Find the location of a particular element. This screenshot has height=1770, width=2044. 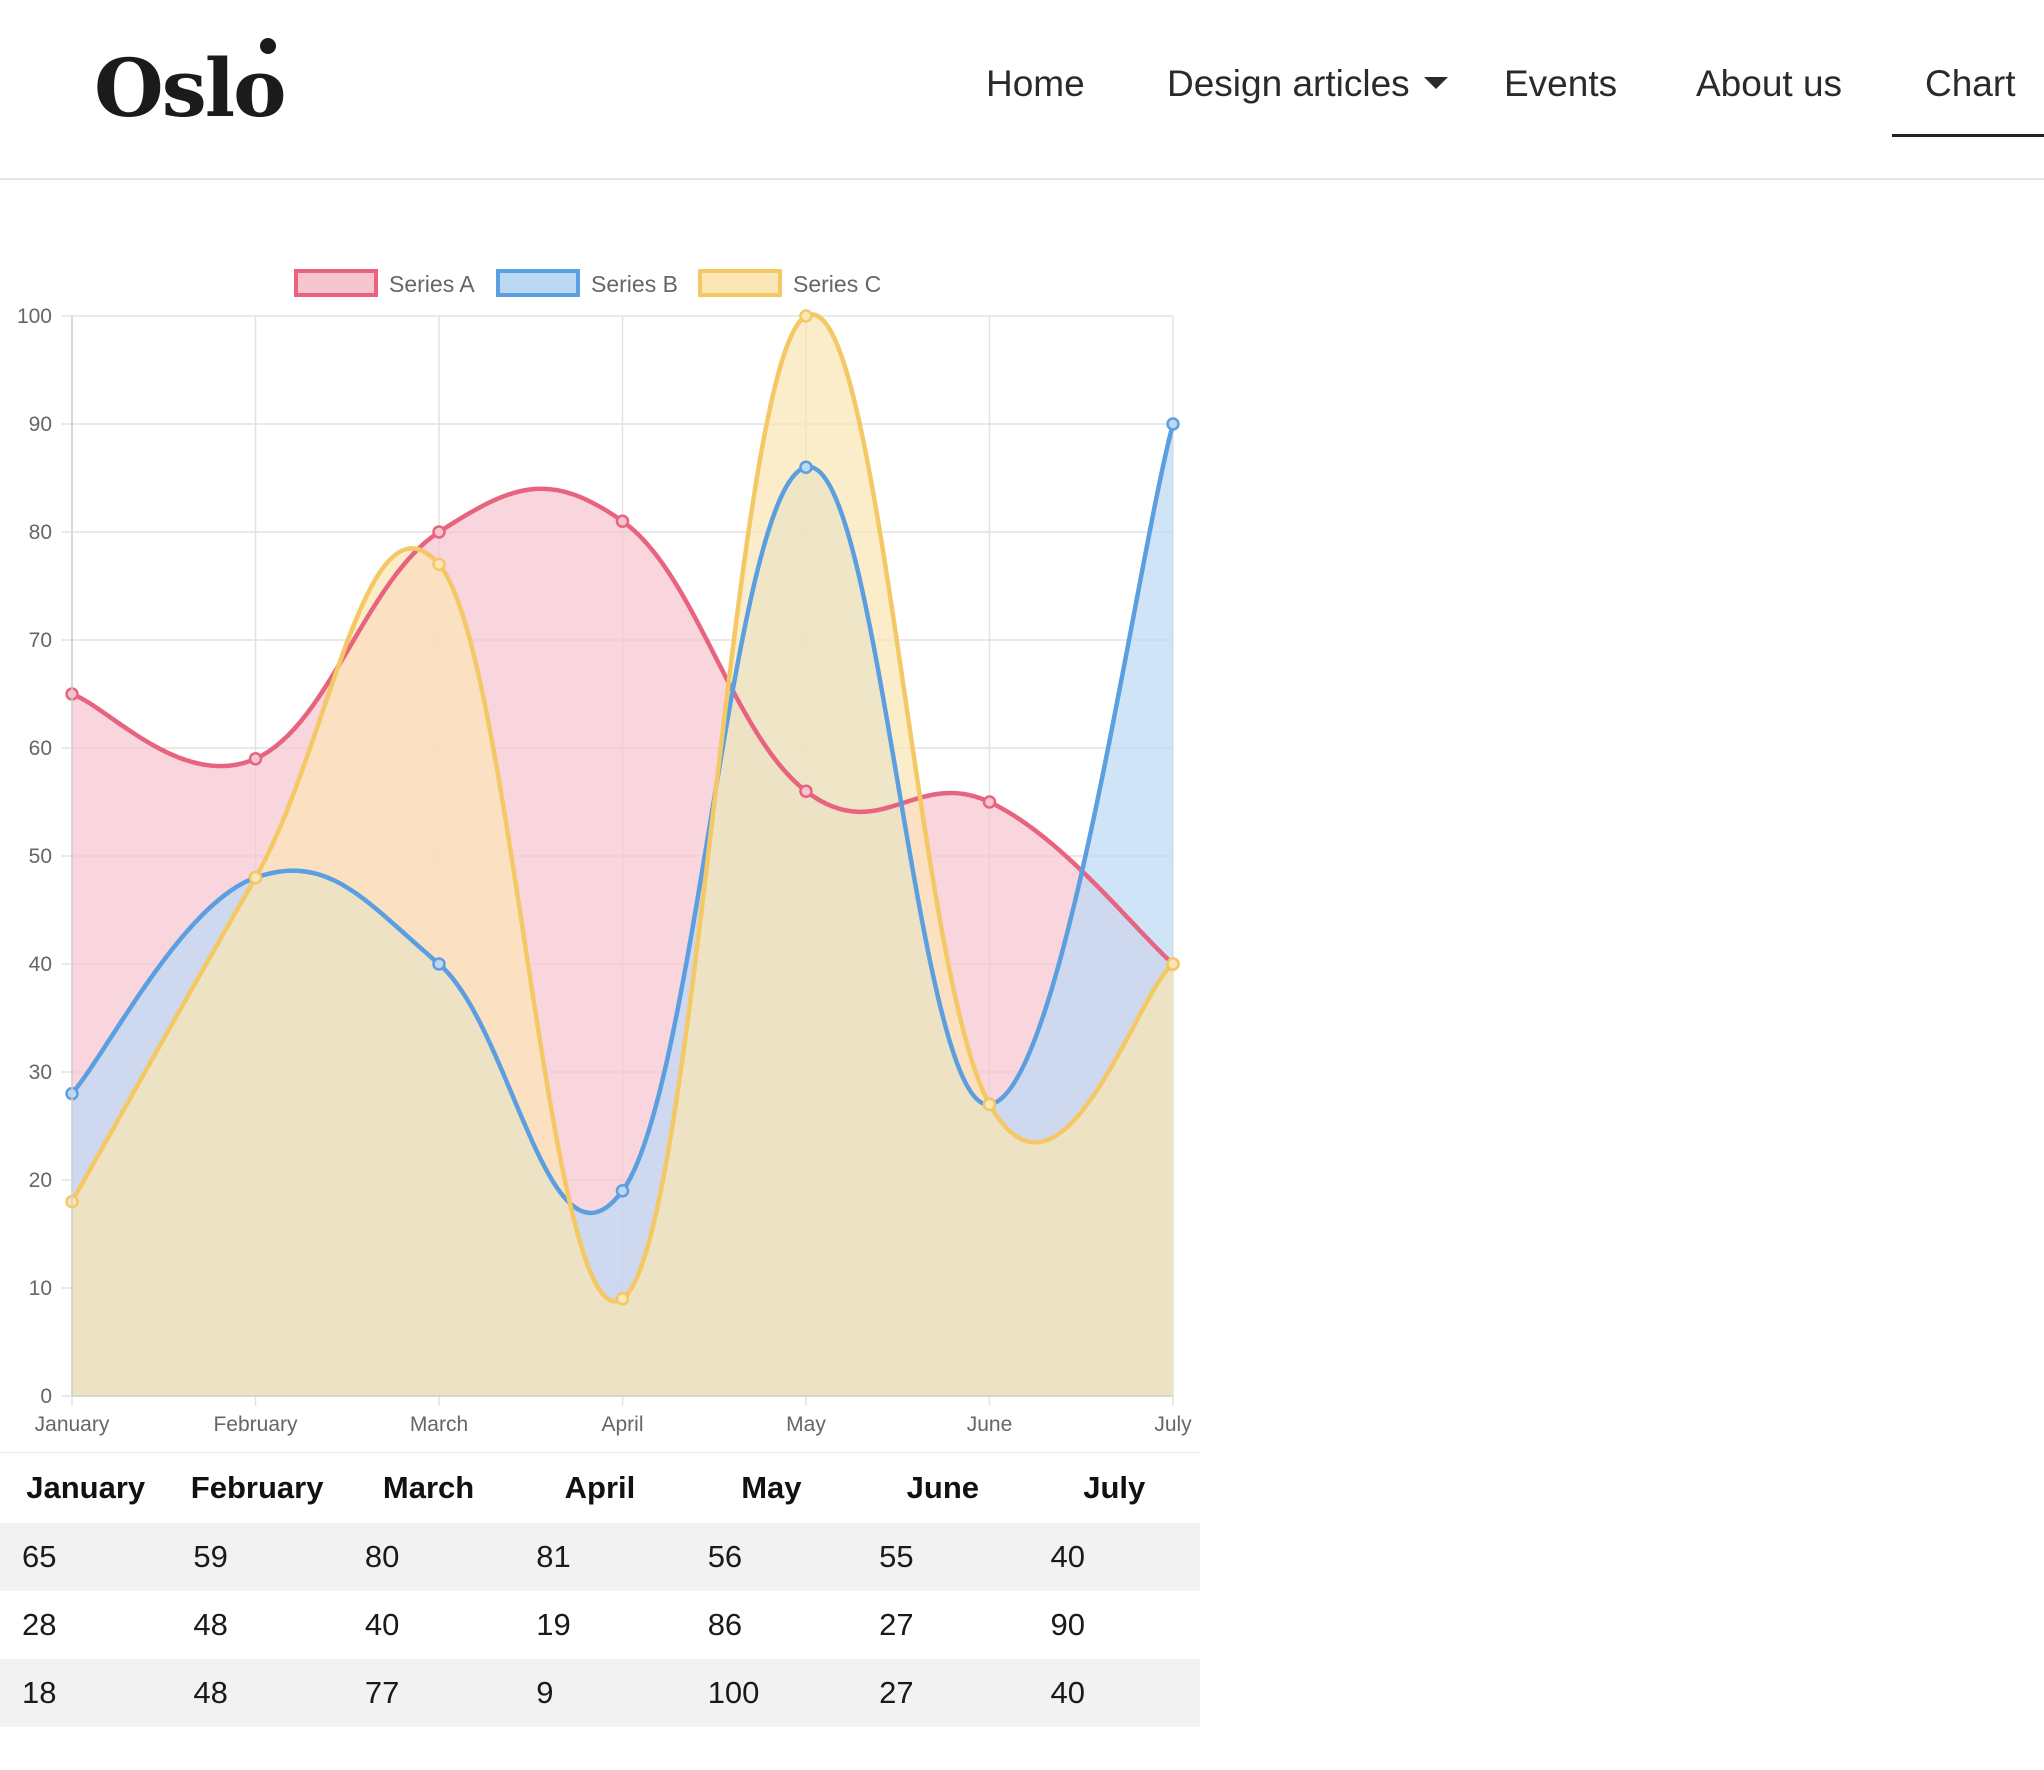

y-tick-label: 40 is located at coordinates (40, 964).